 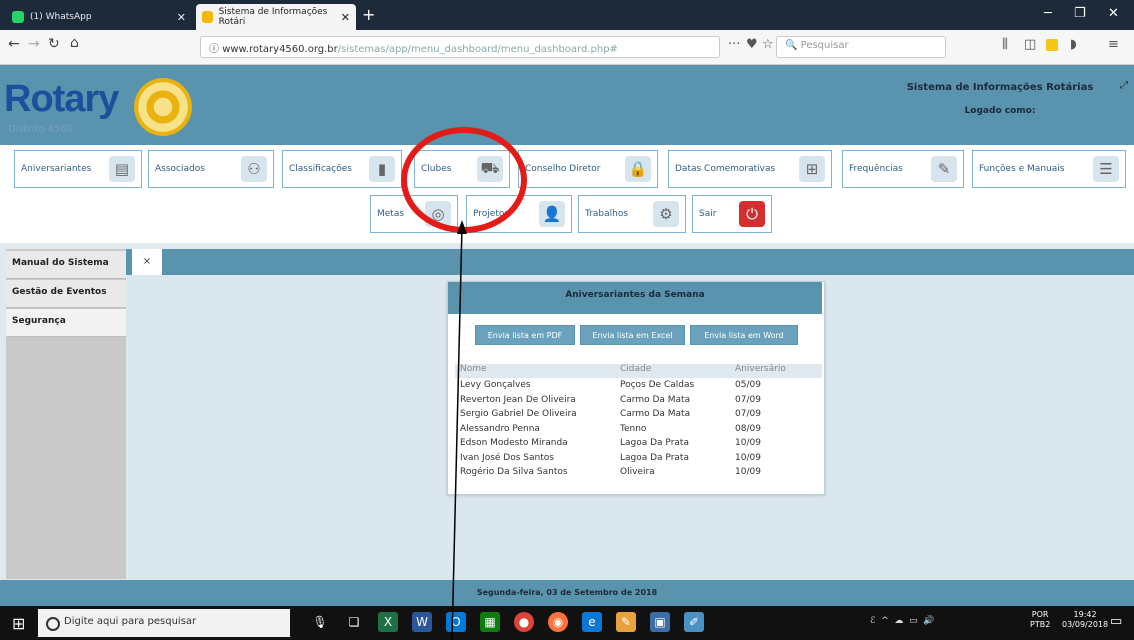 What do you see at coordinates (1040, 624) in the screenshot?
I see `lang-layout: PTB2` at bounding box center [1040, 624].